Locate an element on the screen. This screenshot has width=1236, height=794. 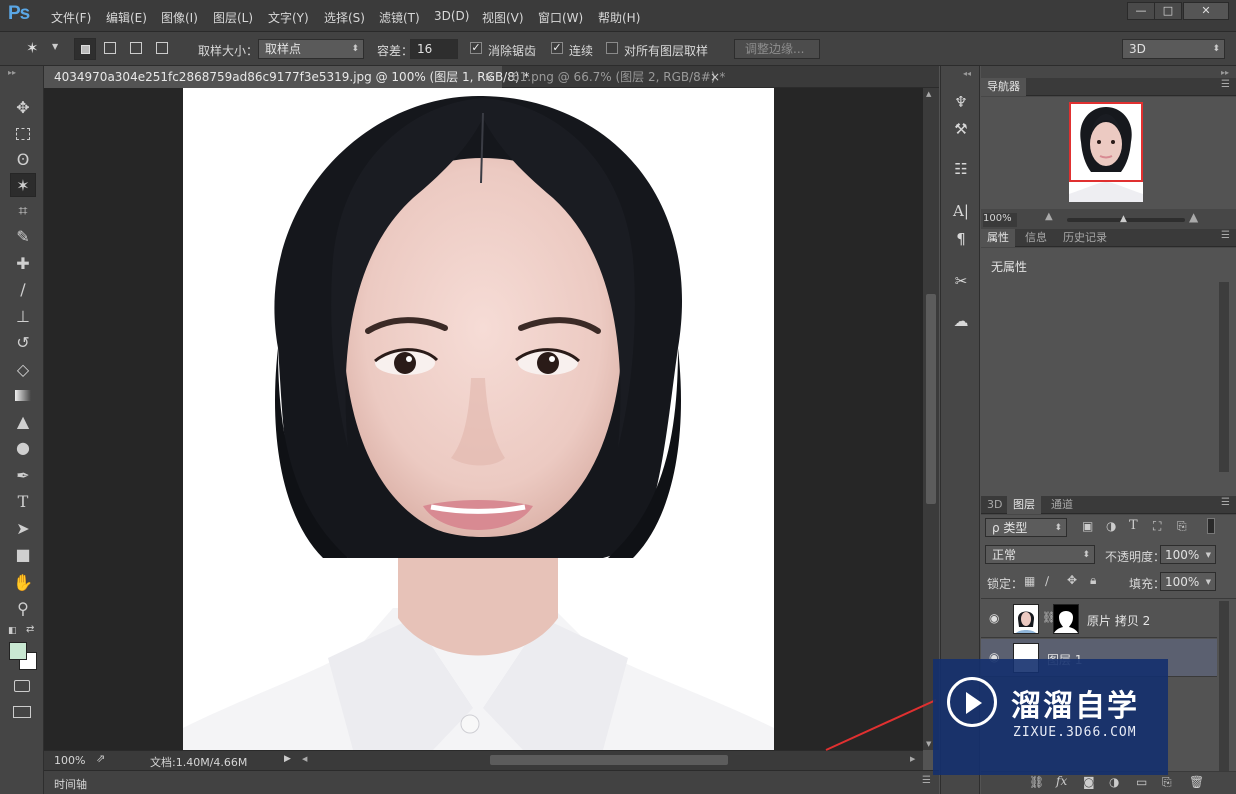
marquee-tool-icon is located at coordinates (23, 134).